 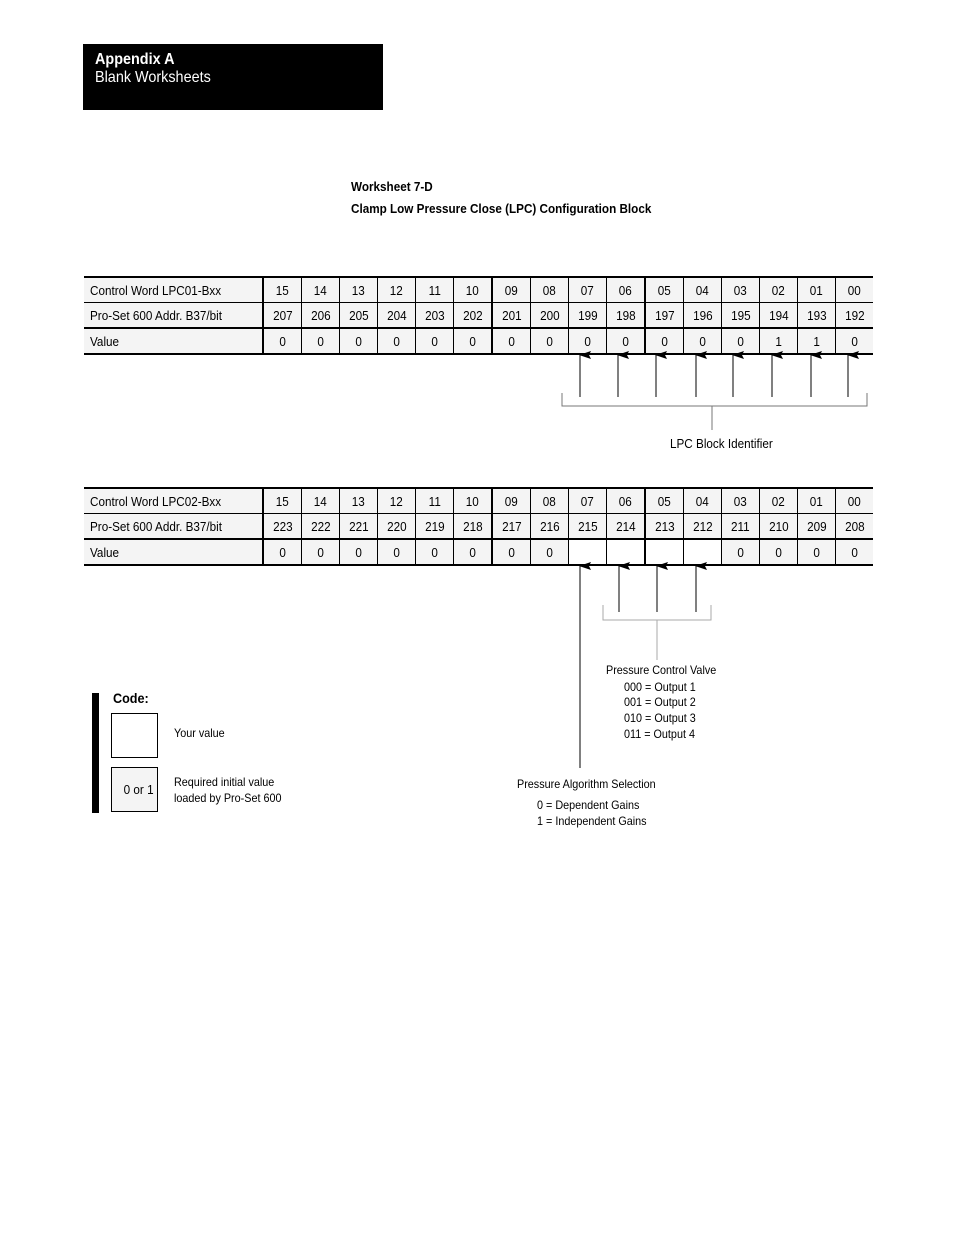 I want to click on value-cell: 1, so click(x=816, y=341).